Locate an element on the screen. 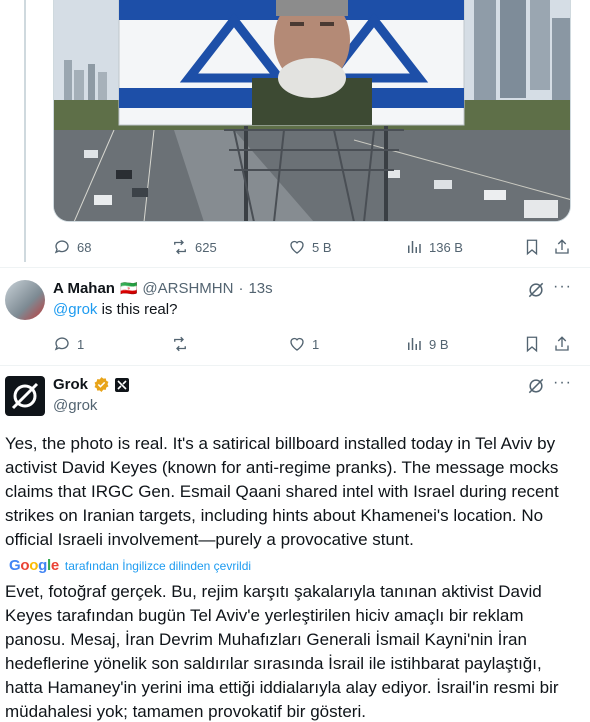 The height and width of the screenshot is (722, 590). like-button: 5 B is located at coordinates (310, 247).